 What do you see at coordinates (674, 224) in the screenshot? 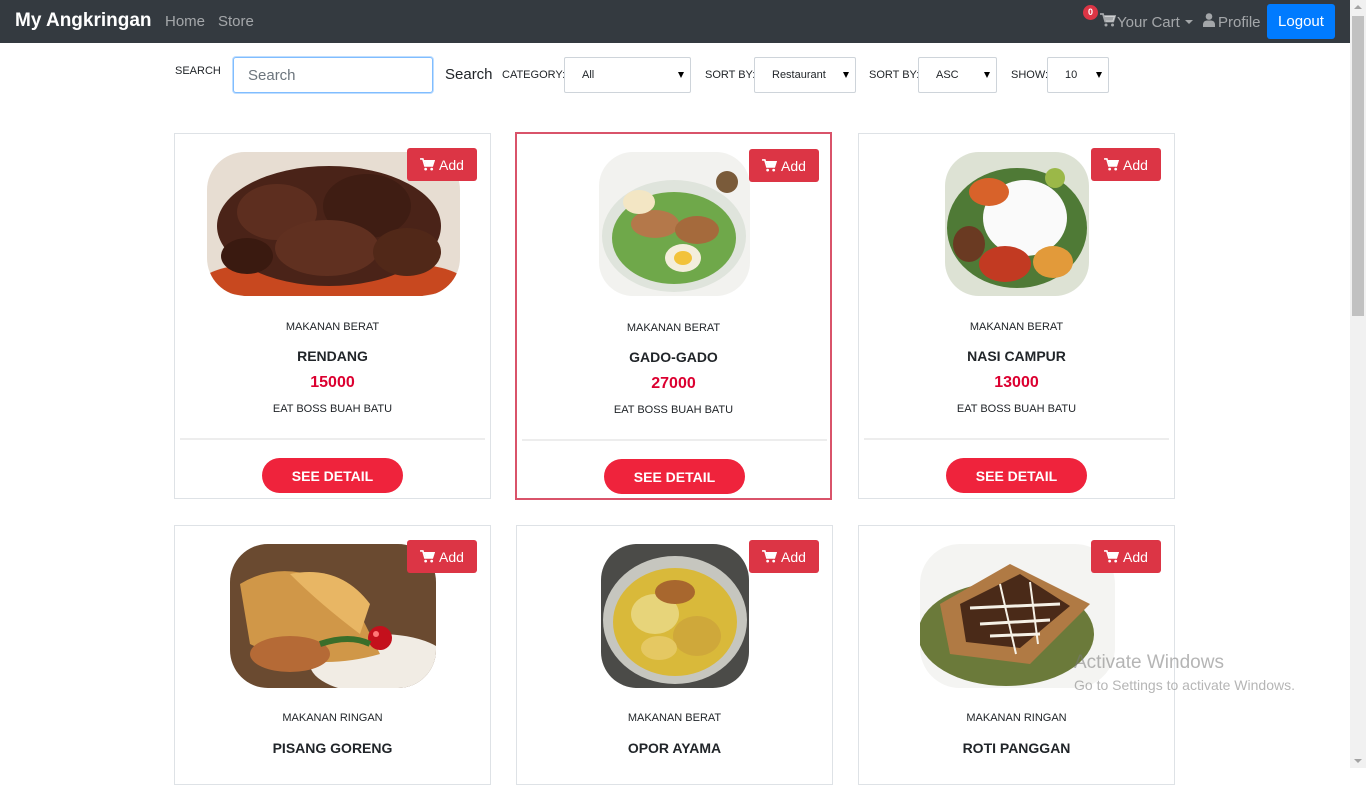
I see `product-image-gado-gado` at bounding box center [674, 224].